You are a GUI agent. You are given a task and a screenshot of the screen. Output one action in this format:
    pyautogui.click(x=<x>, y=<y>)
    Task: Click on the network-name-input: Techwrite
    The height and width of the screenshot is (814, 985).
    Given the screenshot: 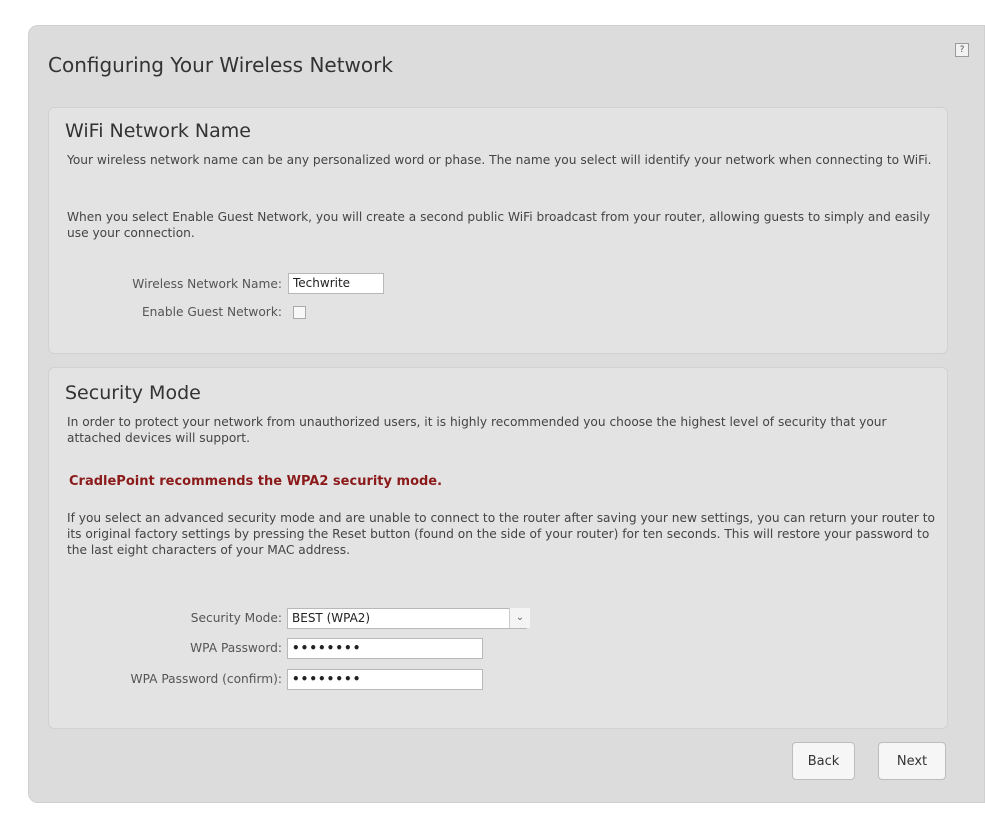 What is the action you would take?
    pyautogui.click(x=336, y=283)
    